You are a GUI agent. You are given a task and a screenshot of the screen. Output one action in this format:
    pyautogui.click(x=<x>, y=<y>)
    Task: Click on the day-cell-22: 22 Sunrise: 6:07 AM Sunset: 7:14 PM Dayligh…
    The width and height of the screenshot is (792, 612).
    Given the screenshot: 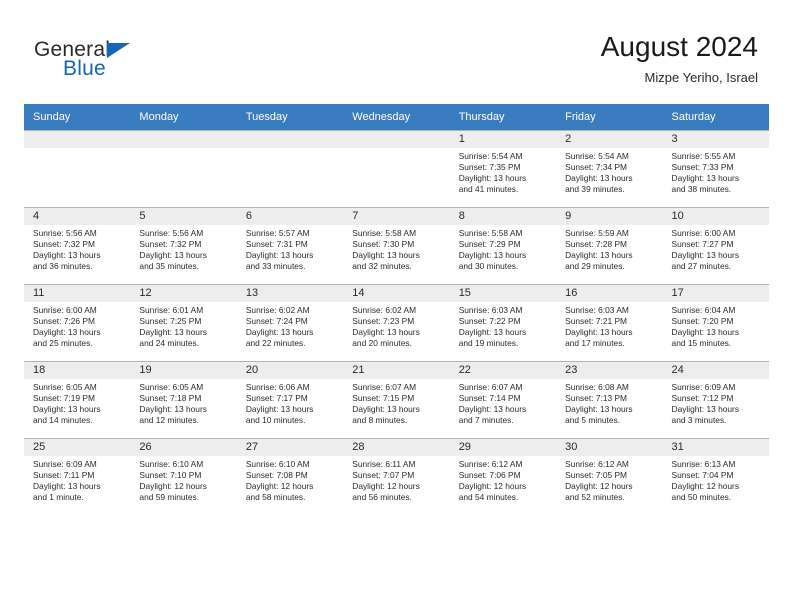 What is the action you would take?
    pyautogui.click(x=503, y=400)
    